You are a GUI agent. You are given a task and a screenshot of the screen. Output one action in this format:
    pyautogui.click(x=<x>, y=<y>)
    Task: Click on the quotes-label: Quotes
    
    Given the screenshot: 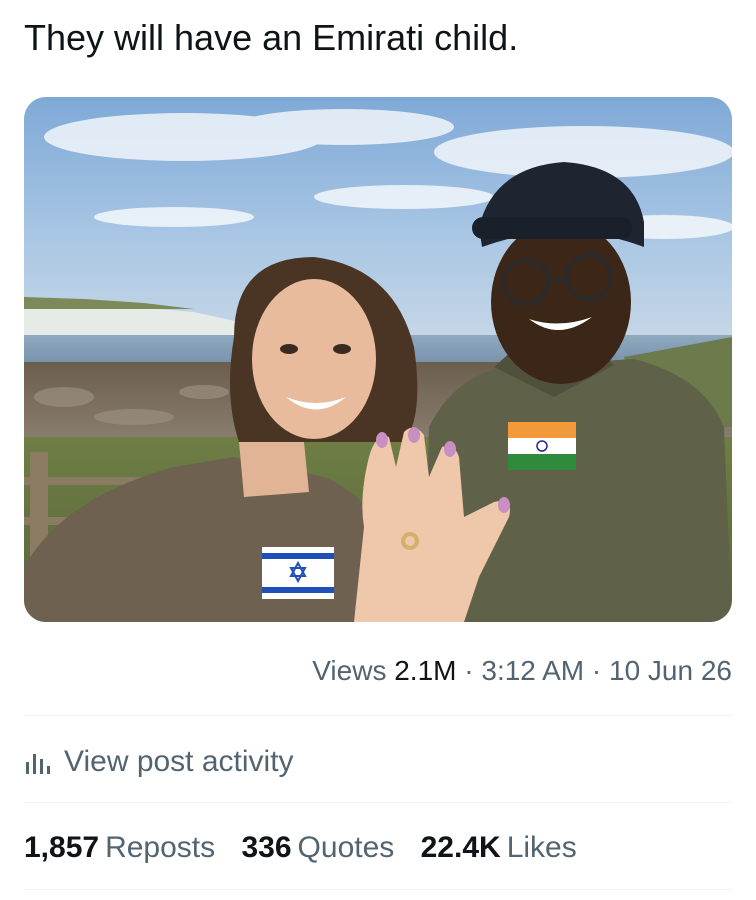 What is the action you would take?
    pyautogui.click(x=346, y=847)
    